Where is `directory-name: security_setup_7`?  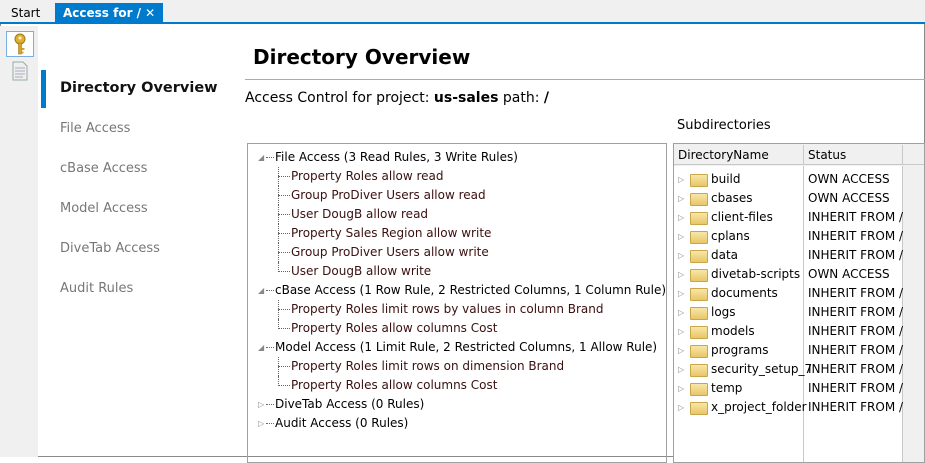 directory-name: security_setup_7 is located at coordinates (762, 369).